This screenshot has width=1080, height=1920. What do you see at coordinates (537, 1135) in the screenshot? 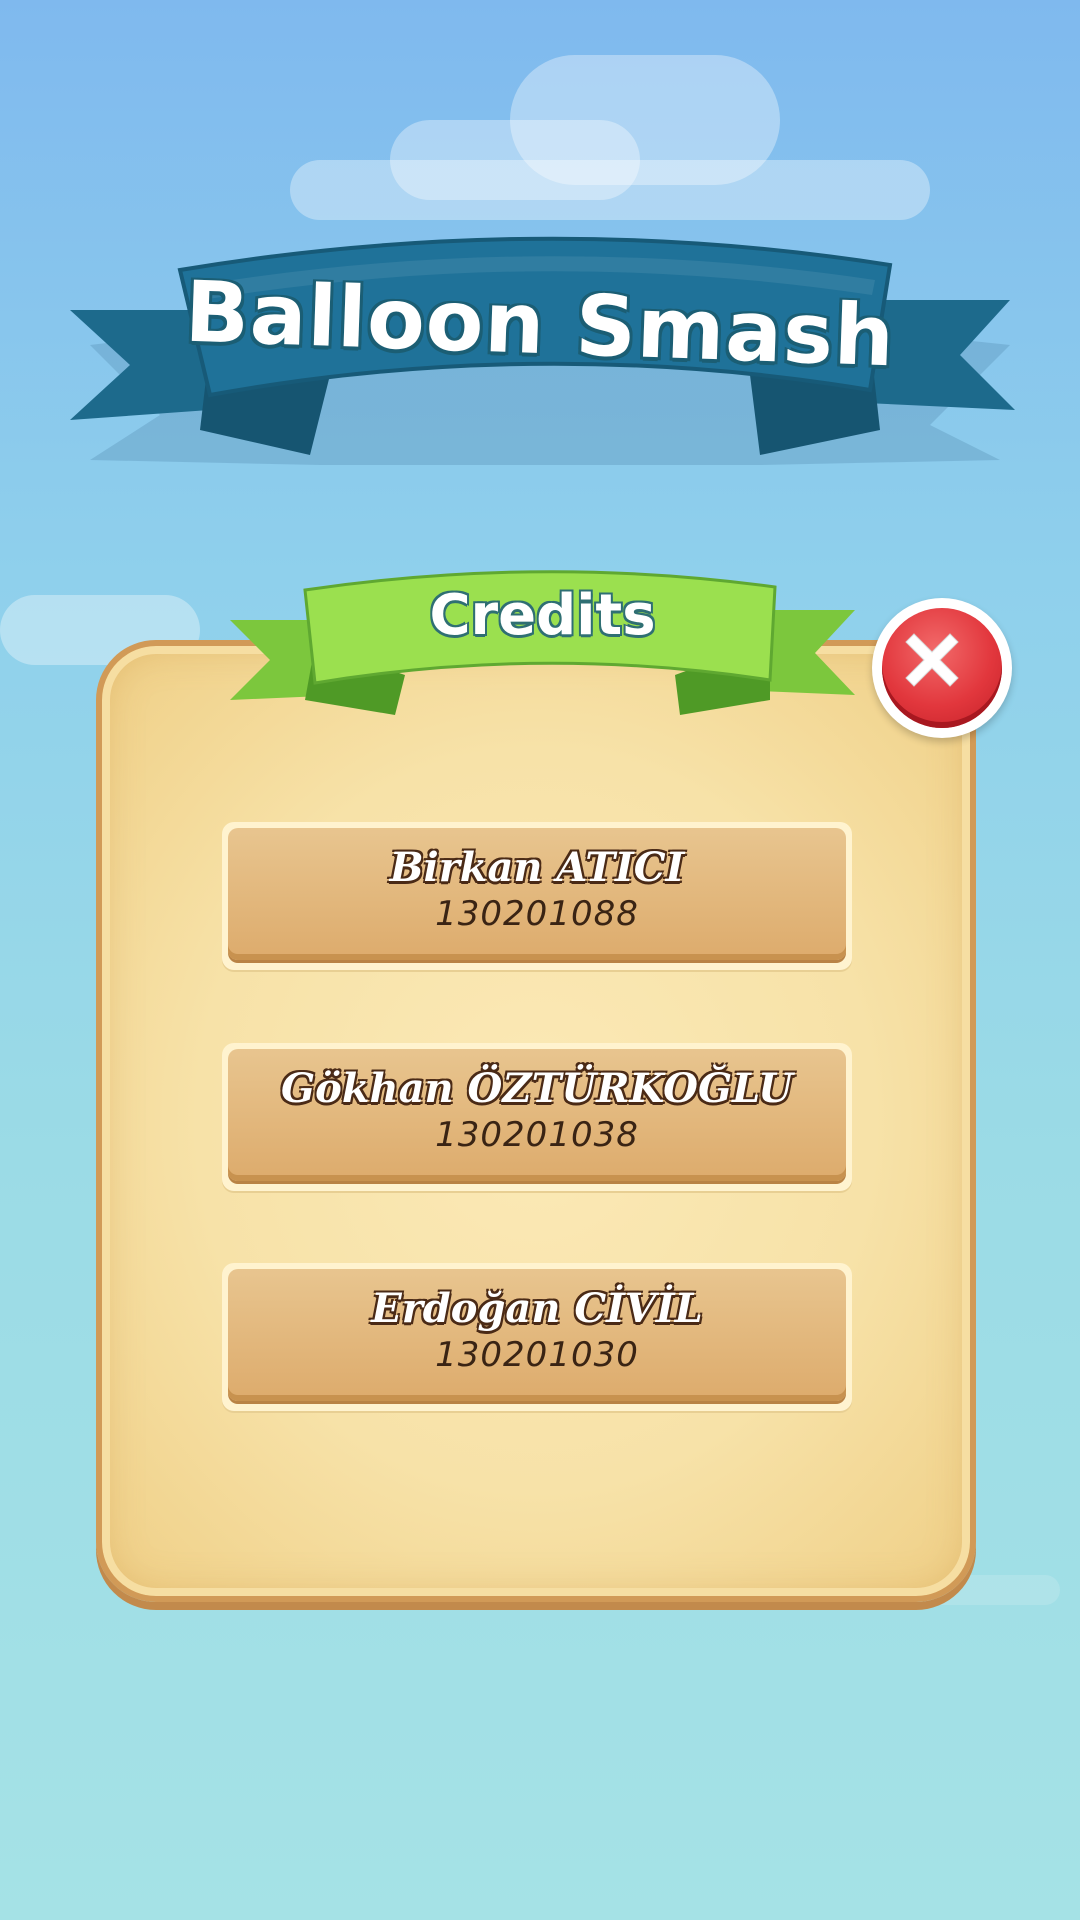
I see `credit-student-id: 130201038` at bounding box center [537, 1135].